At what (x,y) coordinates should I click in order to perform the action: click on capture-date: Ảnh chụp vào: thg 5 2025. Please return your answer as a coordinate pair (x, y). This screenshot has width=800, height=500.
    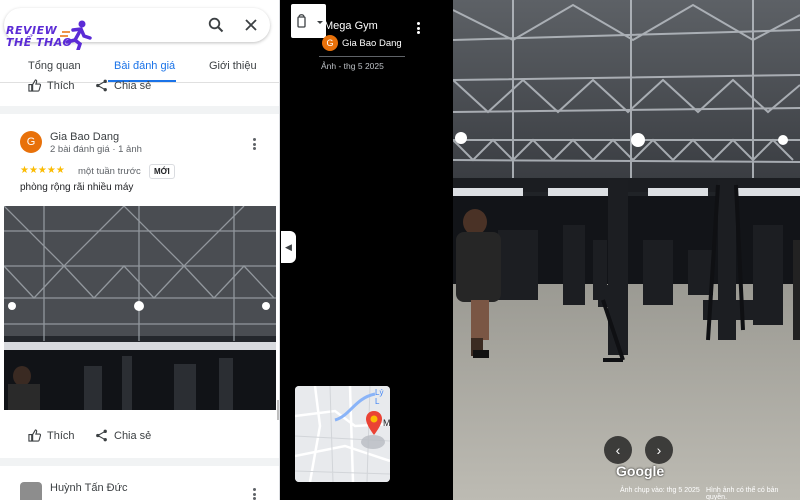
    Looking at the image, I should click on (660, 490).